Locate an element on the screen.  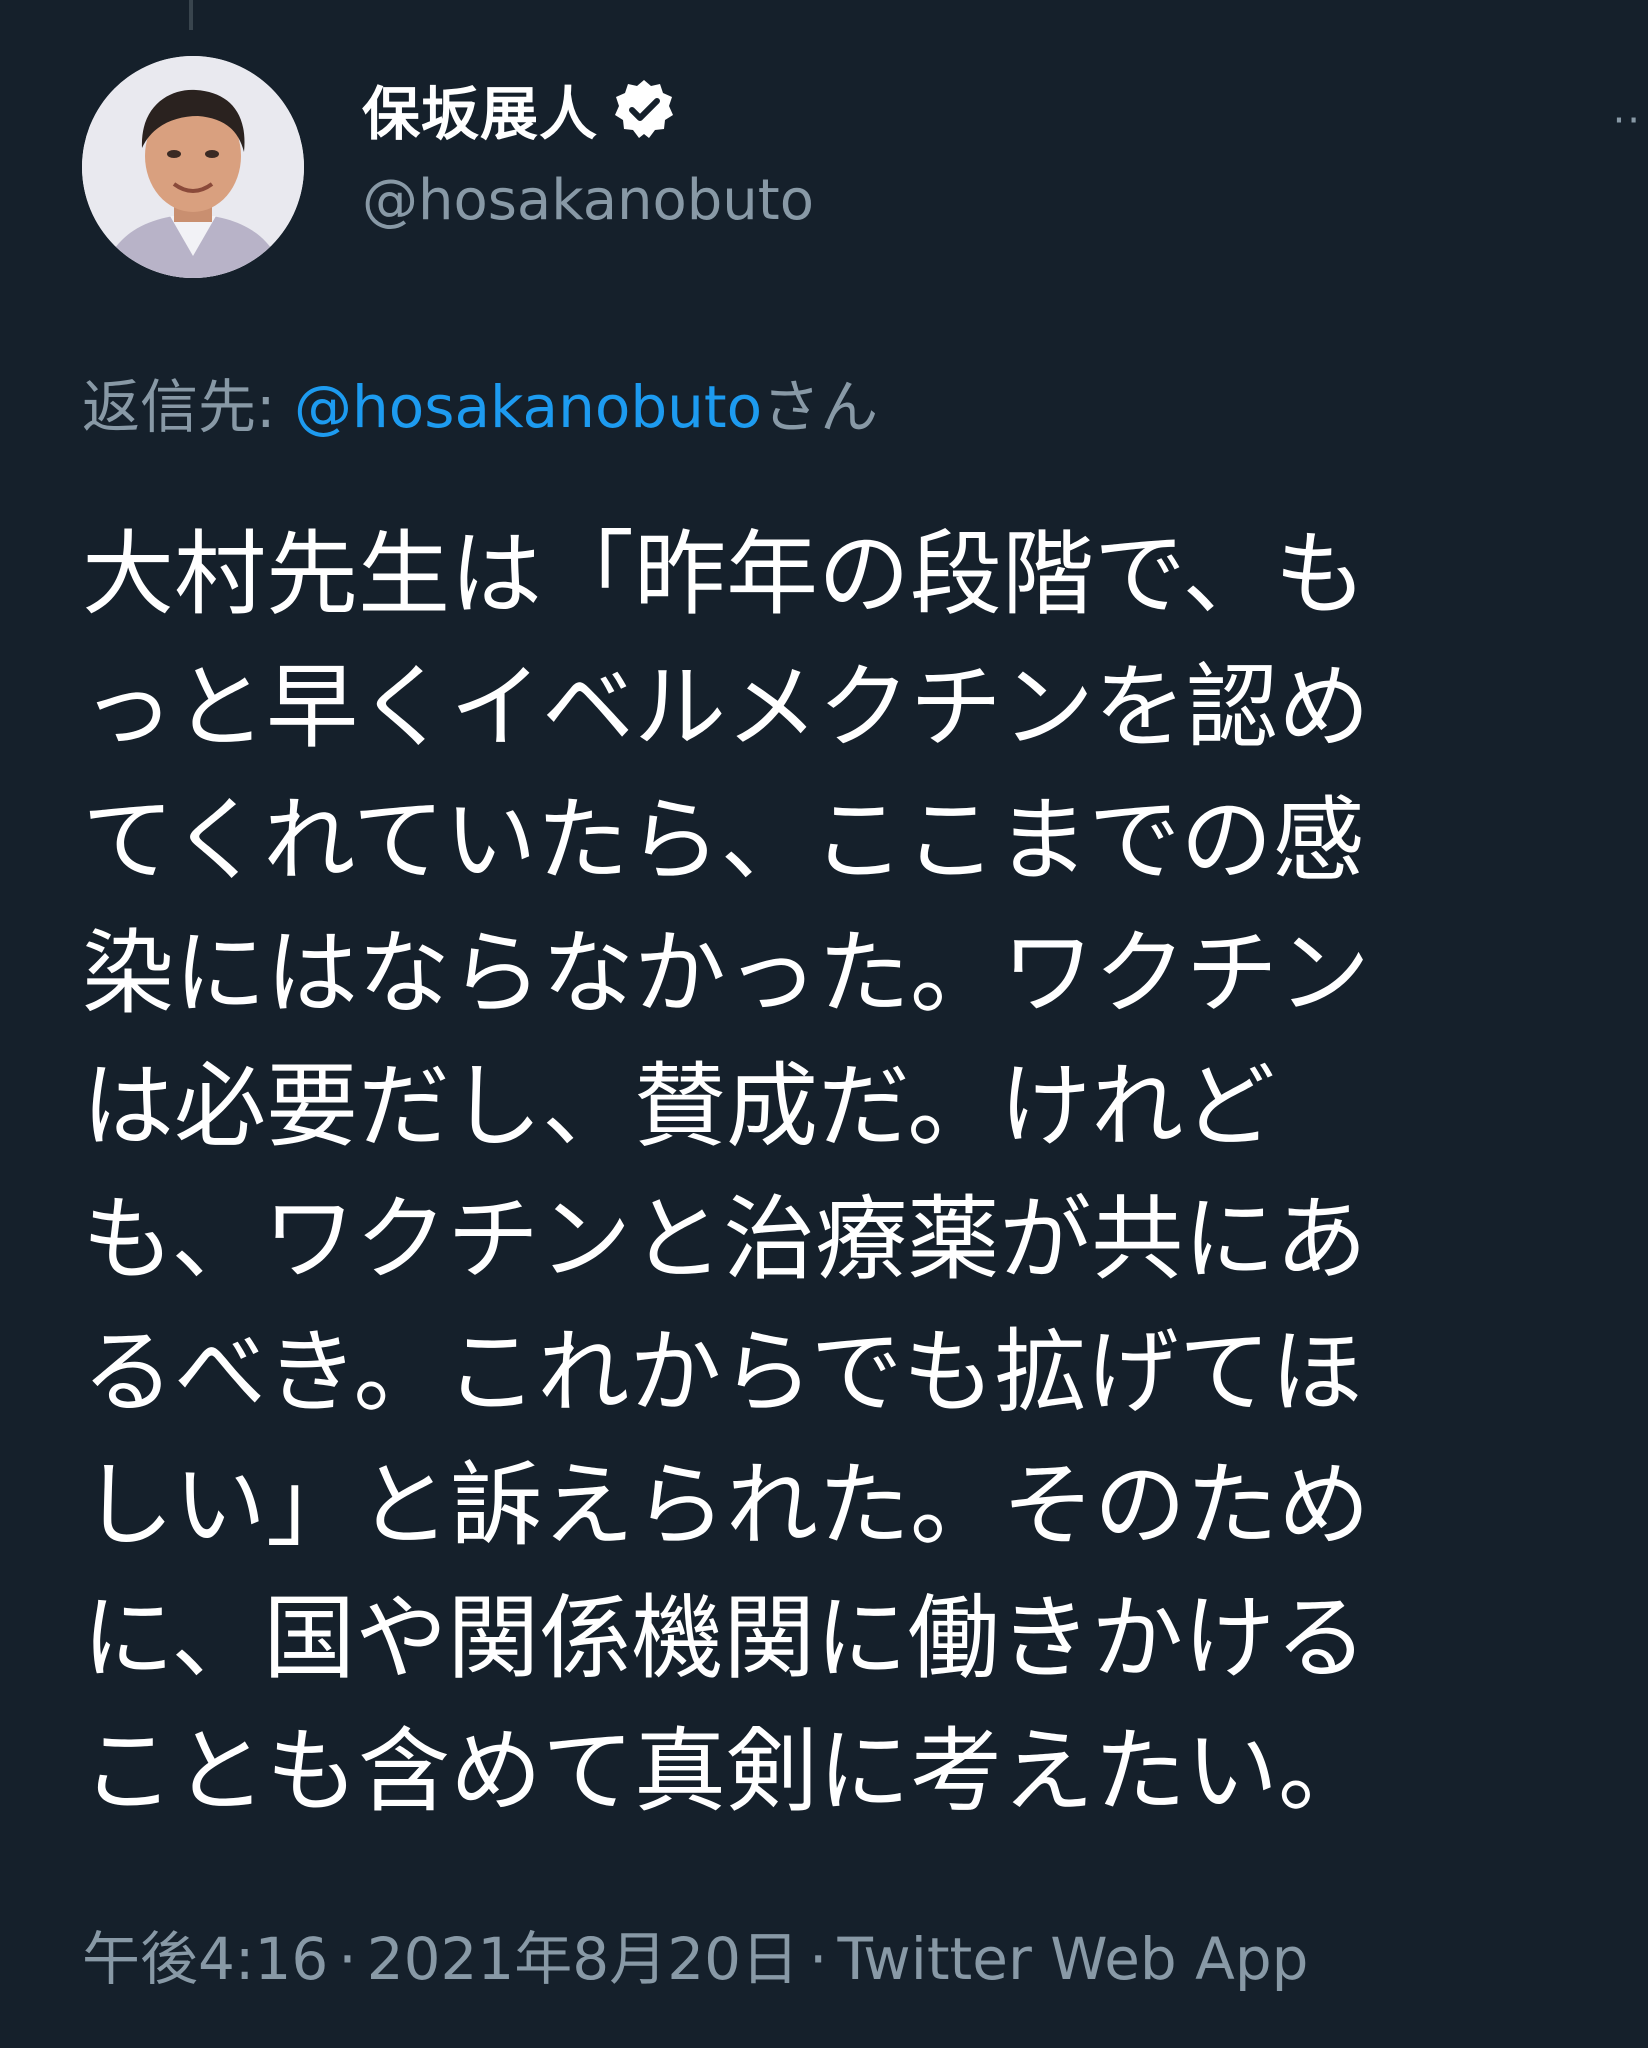
reply-to-handle-link: @hosakanobuto is located at coordinates (528, 407).